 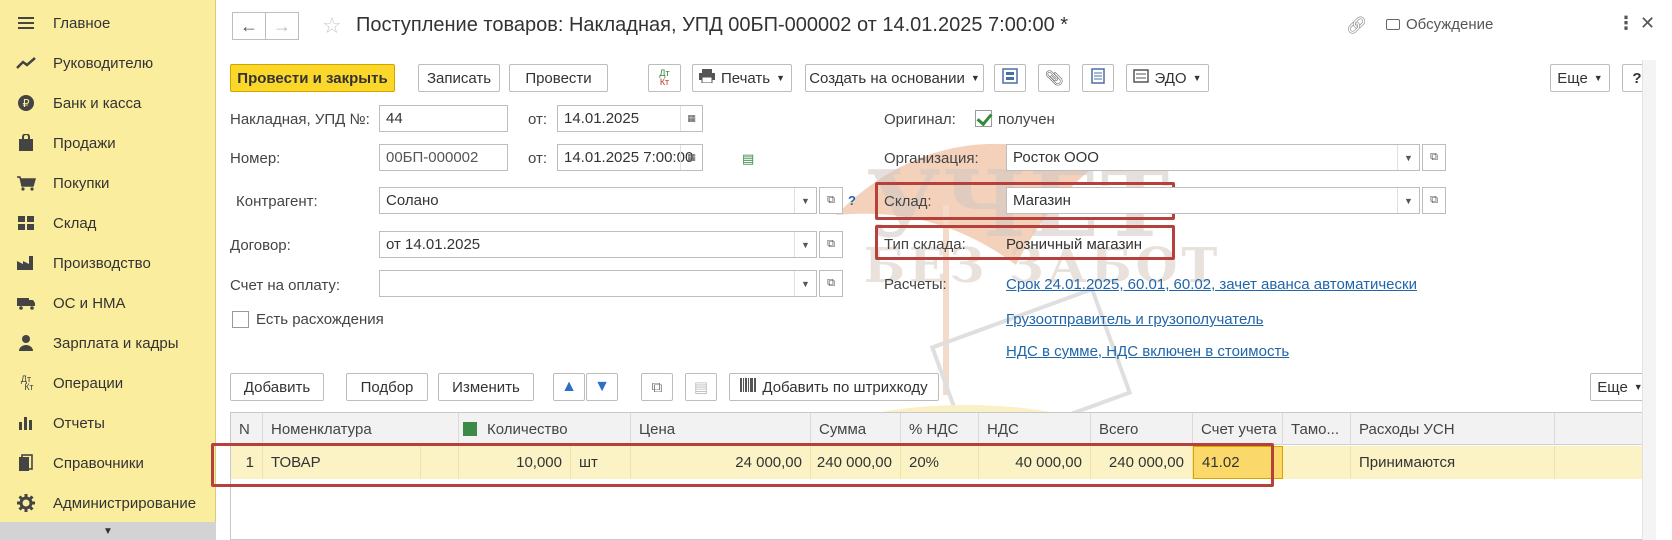 I want to click on column-header-sum: Сумма, so click(x=856, y=429).